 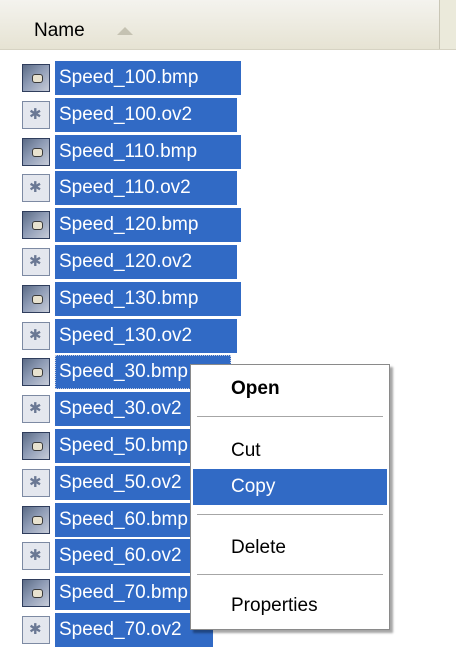 I want to click on file-name: Speed_100.ov2, so click(x=146, y=115).